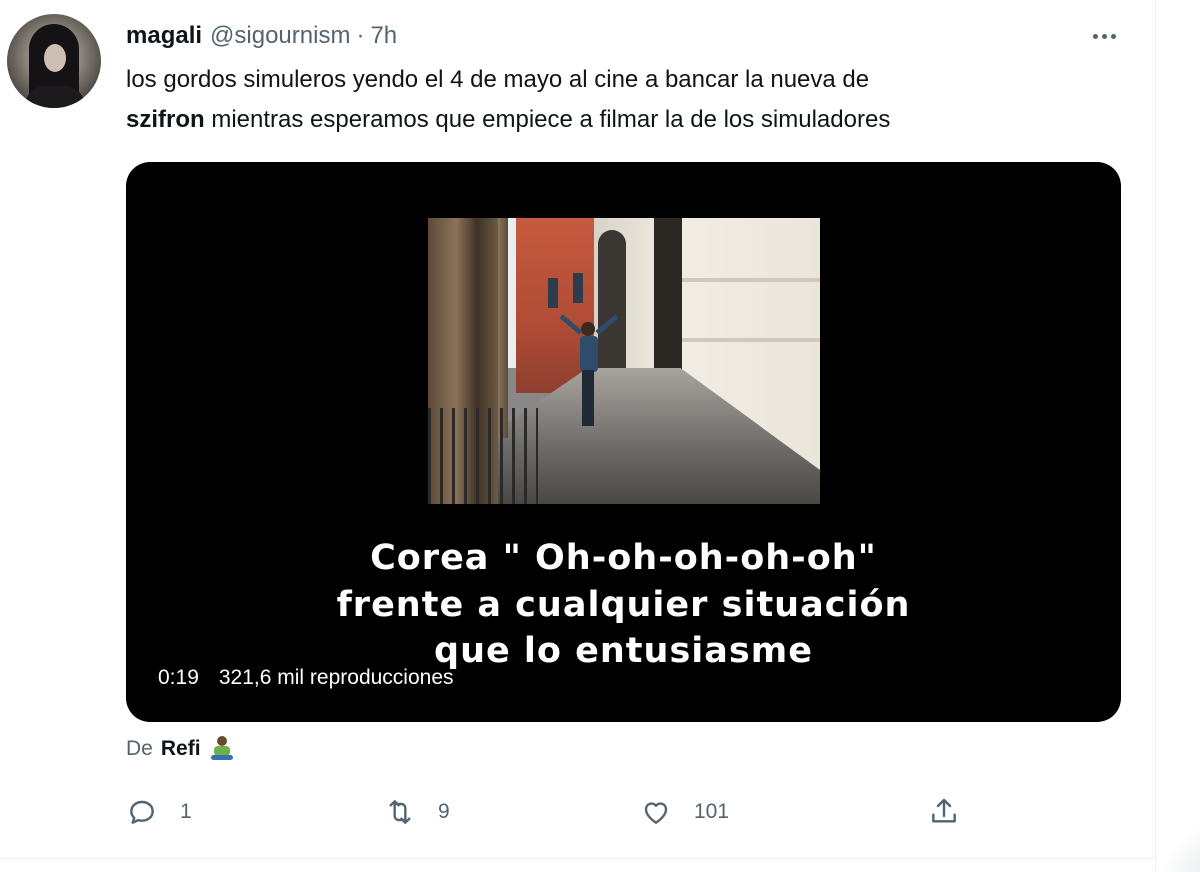  Describe the element at coordinates (55, 58) in the screenshot. I see `avatar-face` at that location.